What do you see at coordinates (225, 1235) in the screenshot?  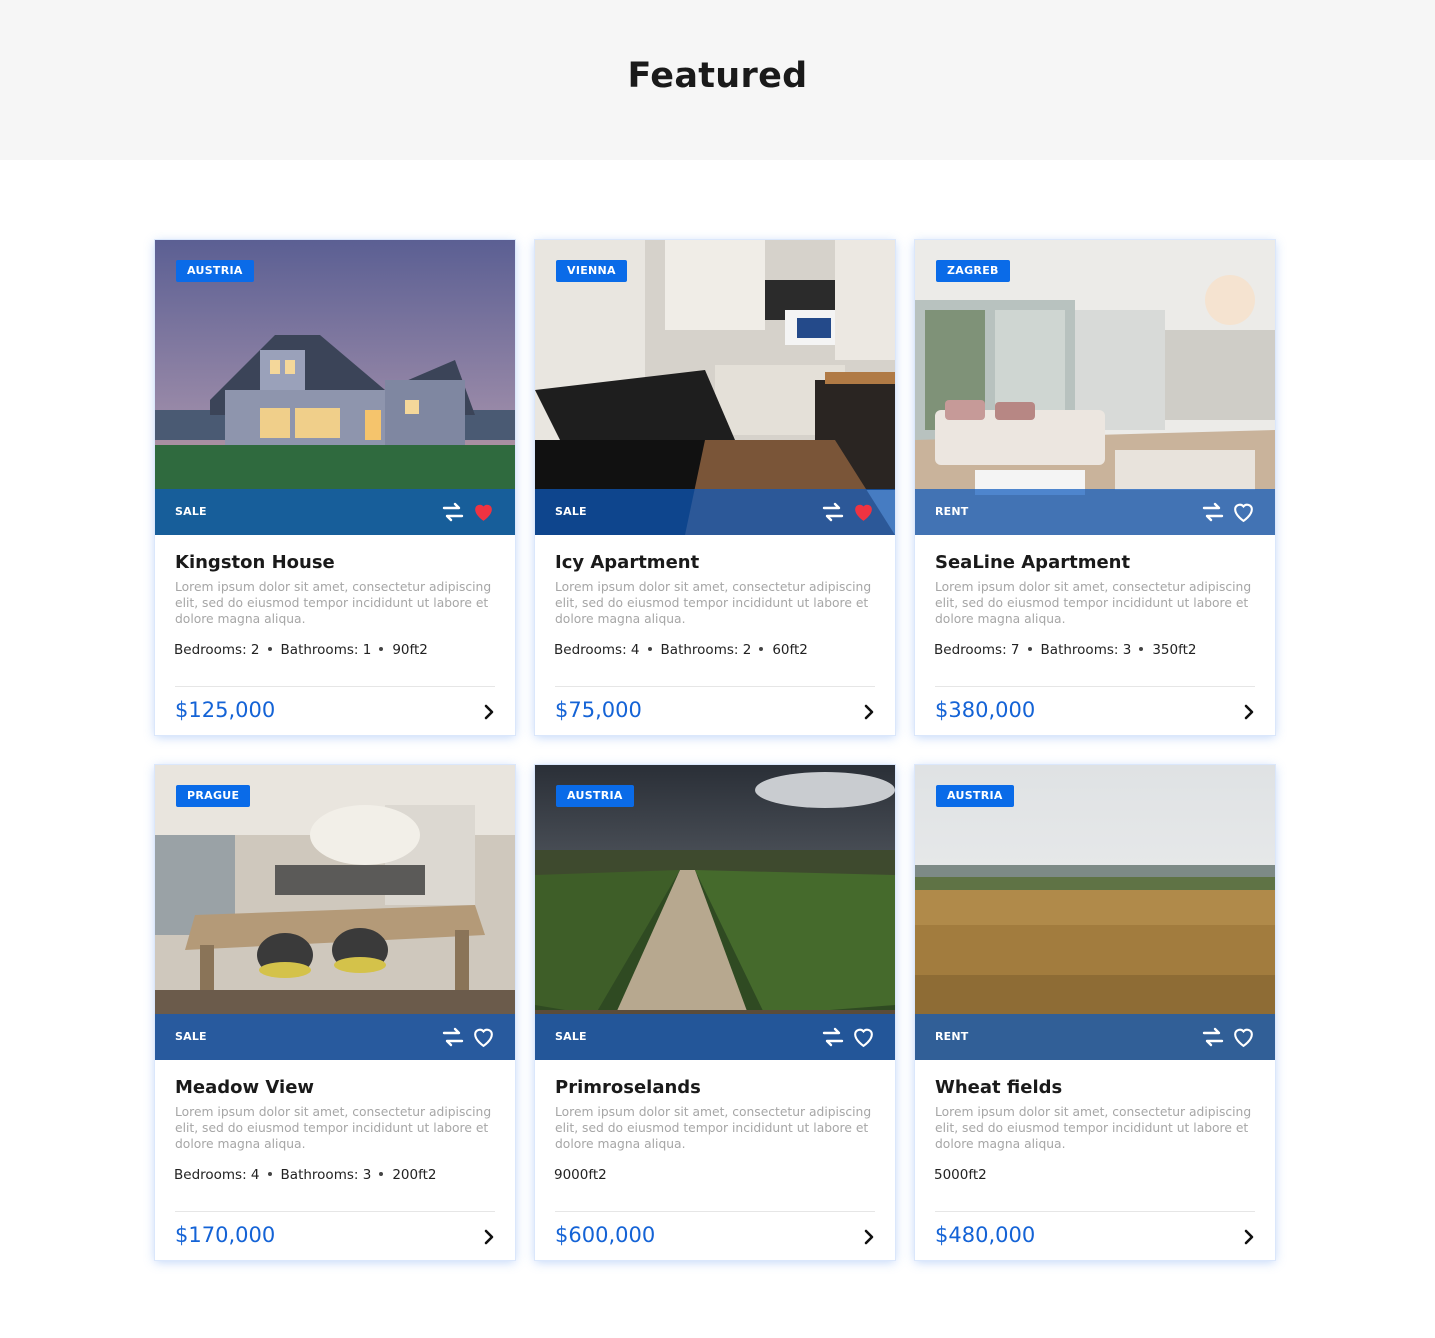 I see `listing-price: $170,000` at bounding box center [225, 1235].